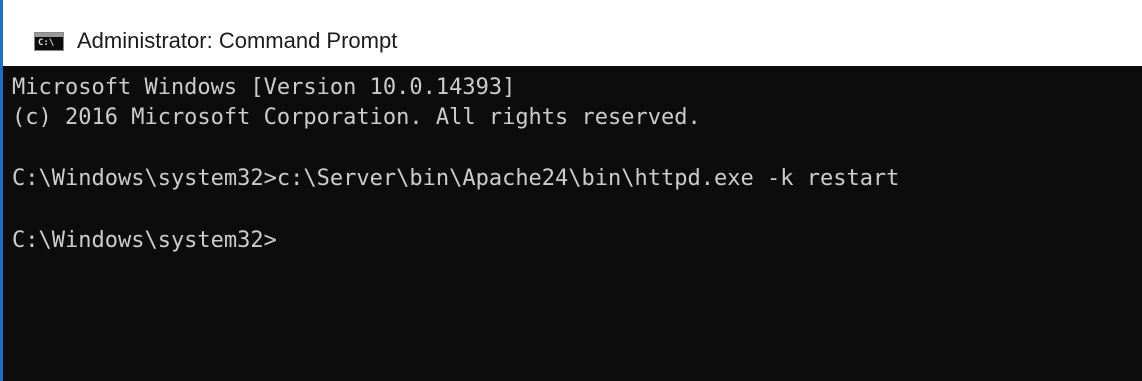  What do you see at coordinates (264, 87) in the screenshot?
I see `console-line-version: Microsoft Windows [Version 10.0.14393]` at bounding box center [264, 87].